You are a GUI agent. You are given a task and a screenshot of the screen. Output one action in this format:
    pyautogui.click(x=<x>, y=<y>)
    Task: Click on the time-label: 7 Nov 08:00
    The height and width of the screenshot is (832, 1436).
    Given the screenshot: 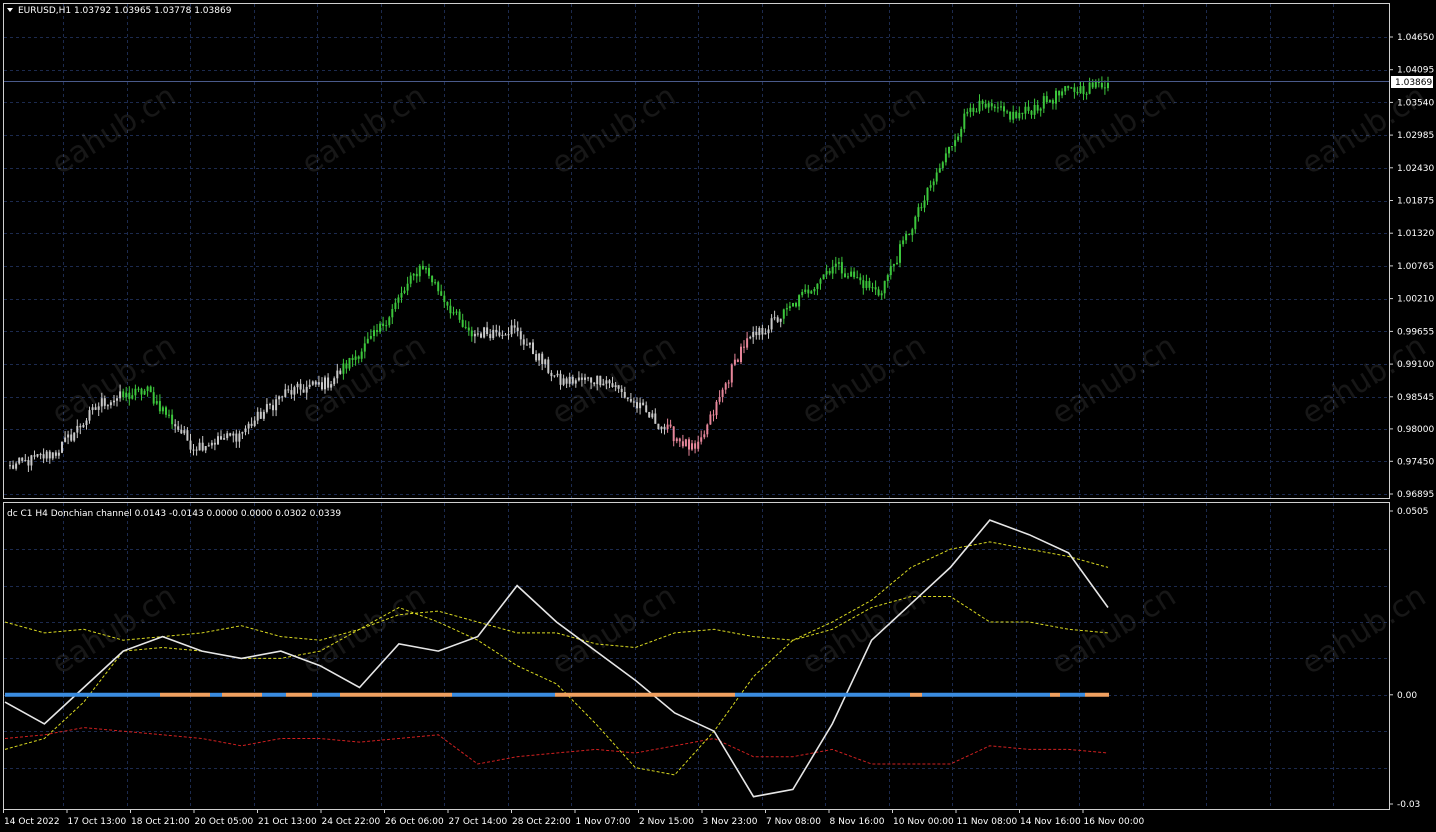 What is the action you would take?
    pyautogui.click(x=793, y=822)
    